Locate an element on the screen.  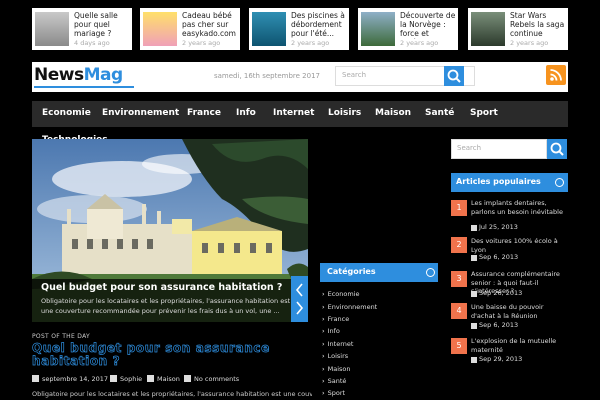
search-icon is located at coordinates (454, 76).